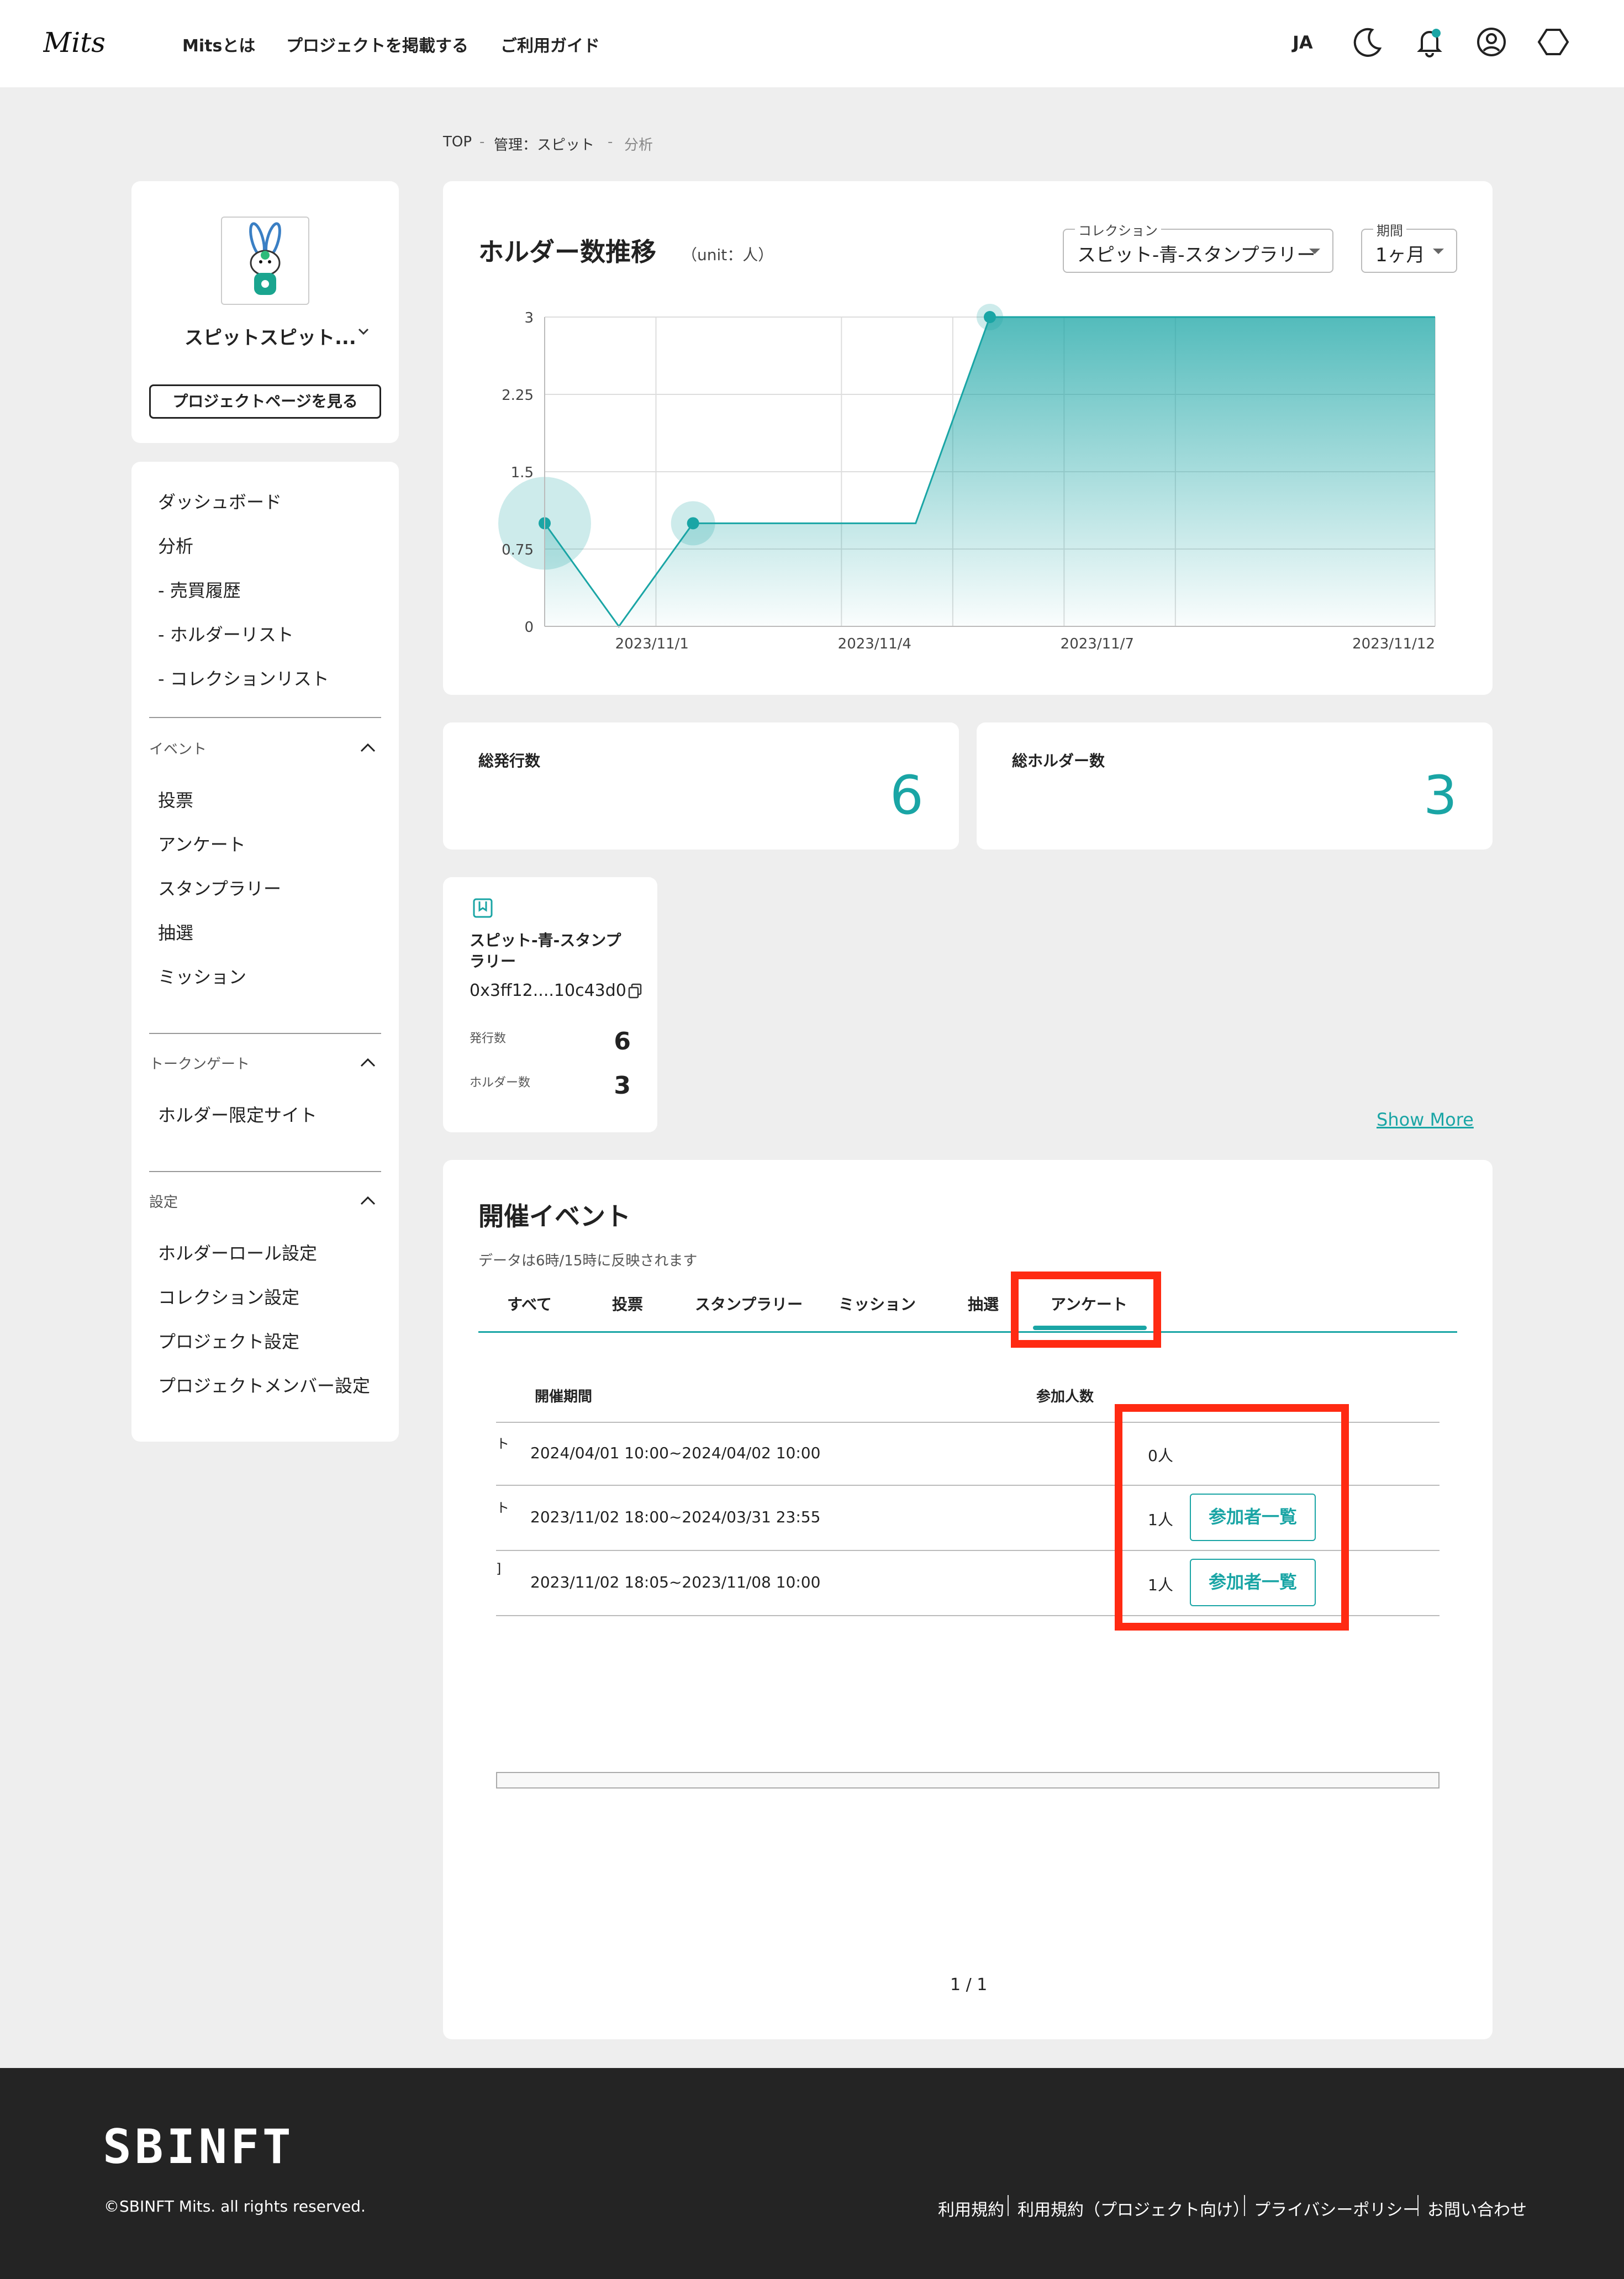 The image size is (1624, 2279). Describe the element at coordinates (175, 545) in the screenshot. I see `sidebar-item-analytics: 分析` at that location.